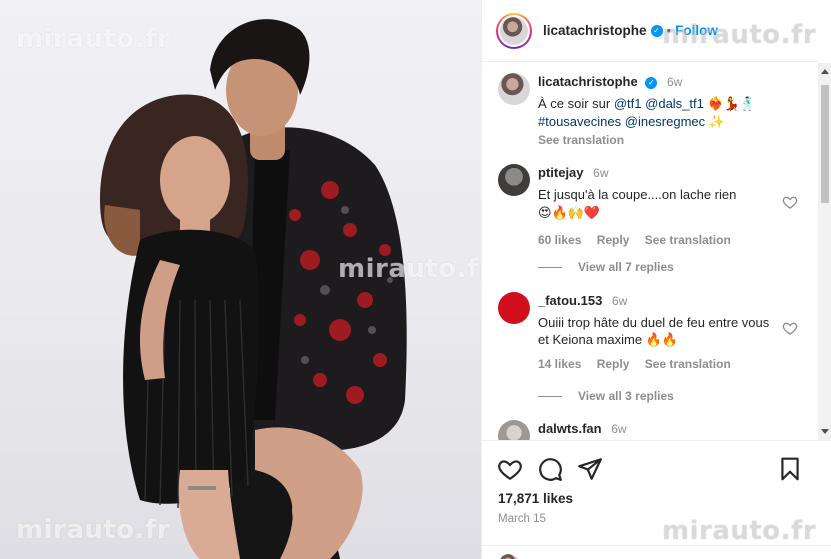  What do you see at coordinates (656, 499) in the screenshot?
I see `post-actions: 17,871 likes March 15 mirauto.fr` at bounding box center [656, 499].